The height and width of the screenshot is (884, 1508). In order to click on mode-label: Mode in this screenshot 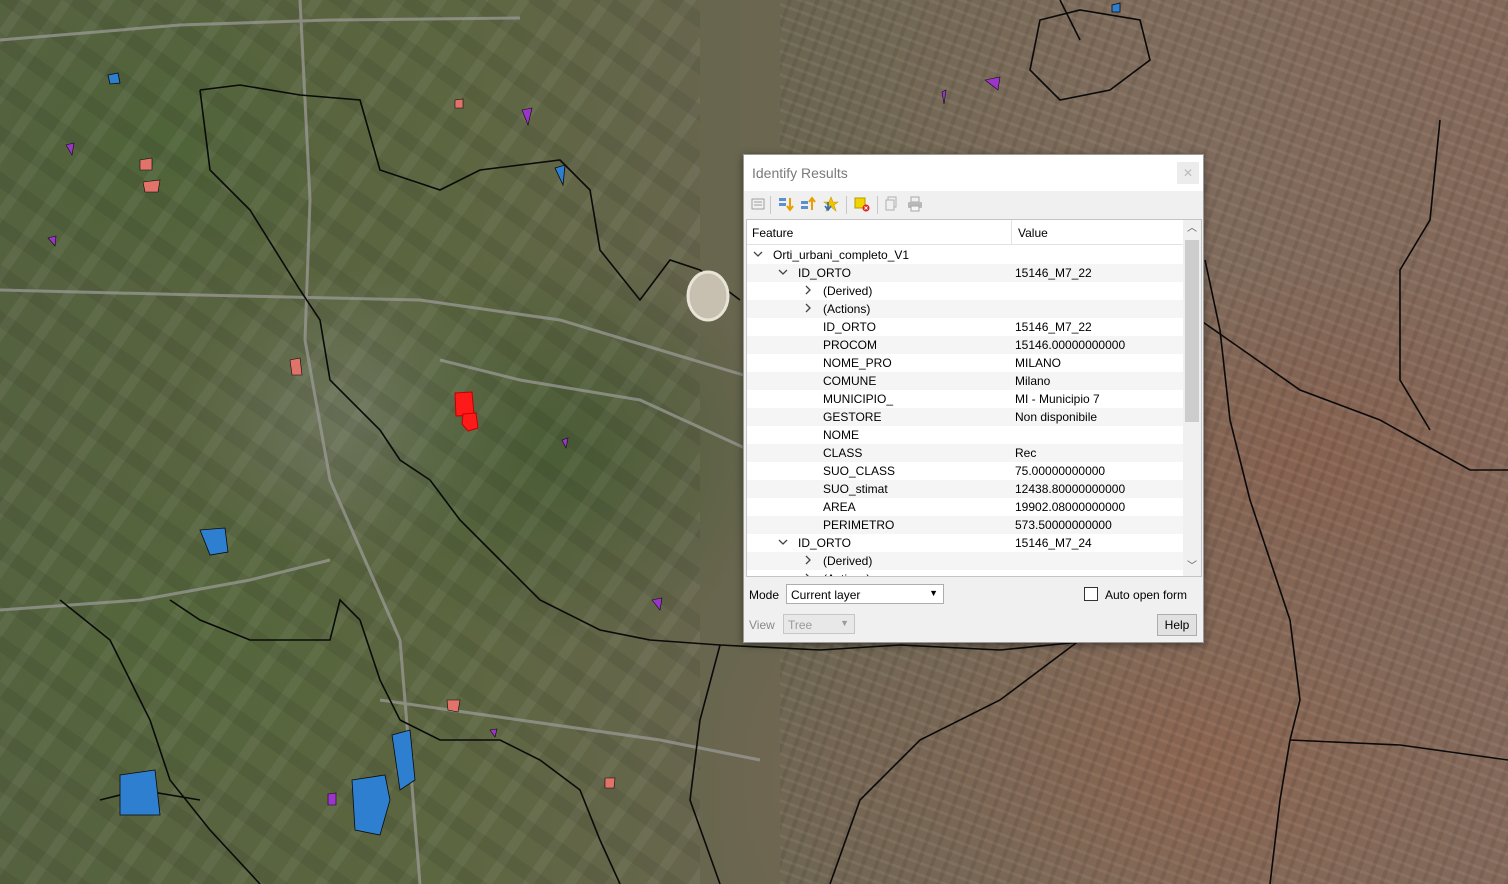, I will do `click(764, 595)`.